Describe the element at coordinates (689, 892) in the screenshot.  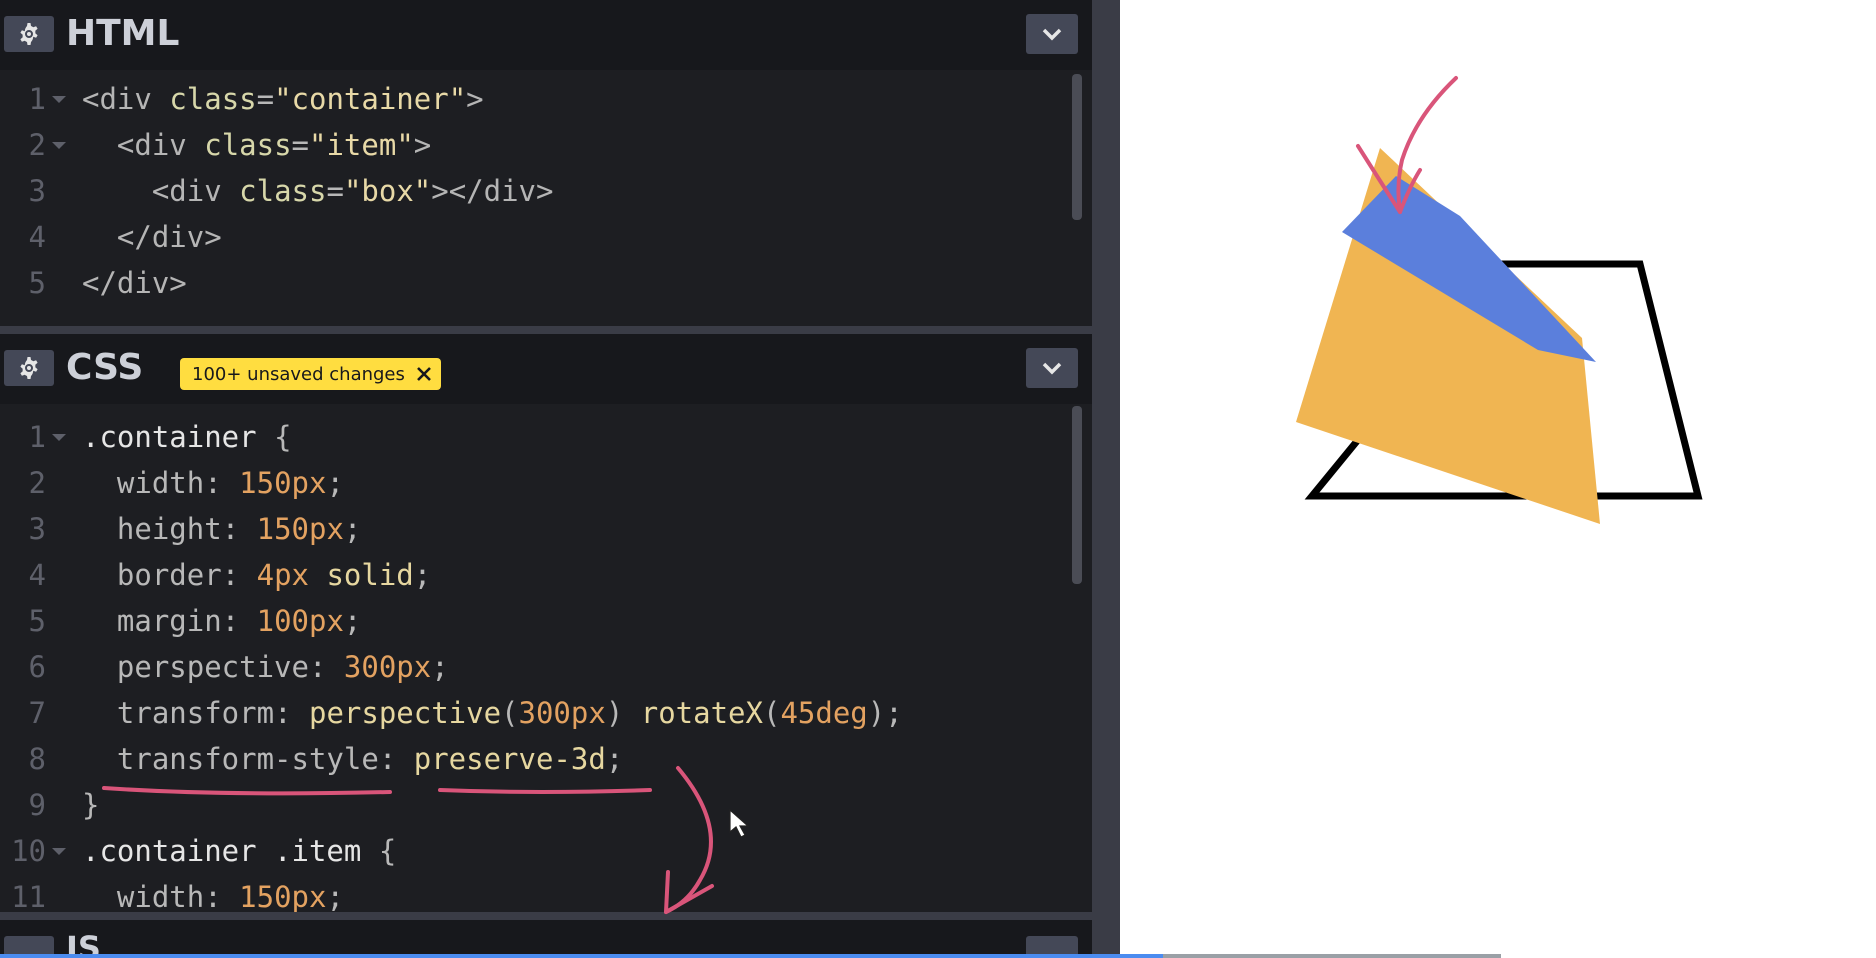
I see `arrow-head-annotation` at that location.